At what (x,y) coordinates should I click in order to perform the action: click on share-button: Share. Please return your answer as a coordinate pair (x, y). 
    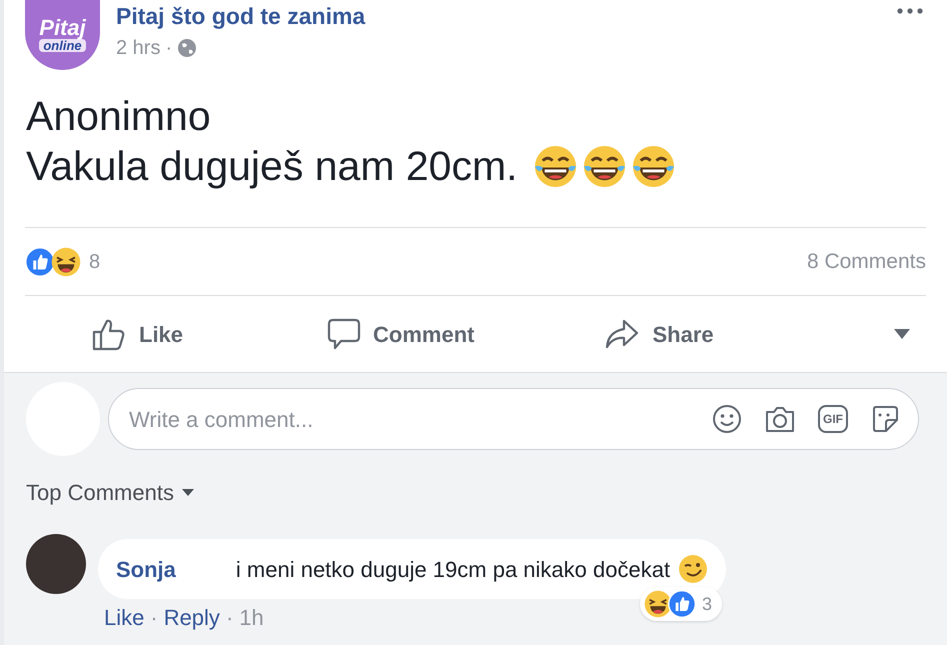
    Looking at the image, I should click on (659, 334).